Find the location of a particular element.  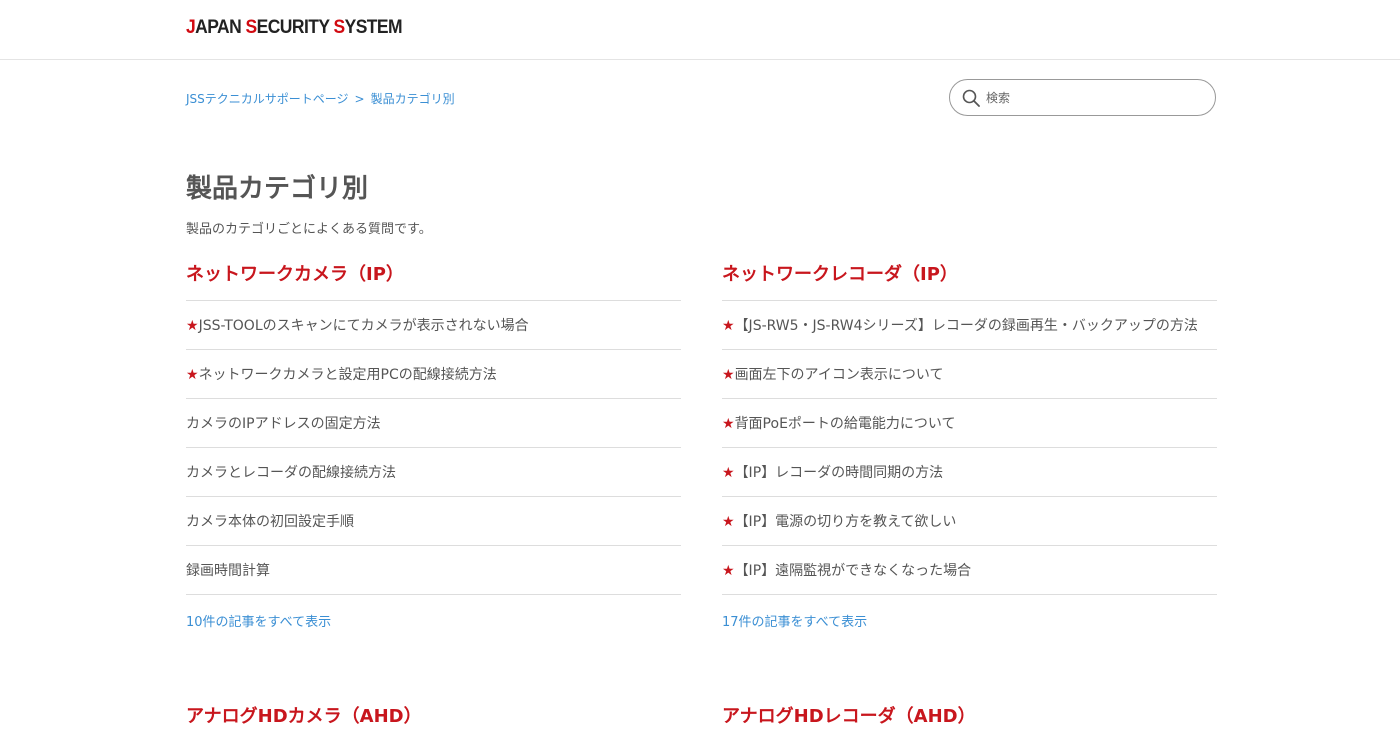

breadcrumb: JSSテクニカルサポートページ > 製品カテゴリ別 is located at coordinates (320, 98).